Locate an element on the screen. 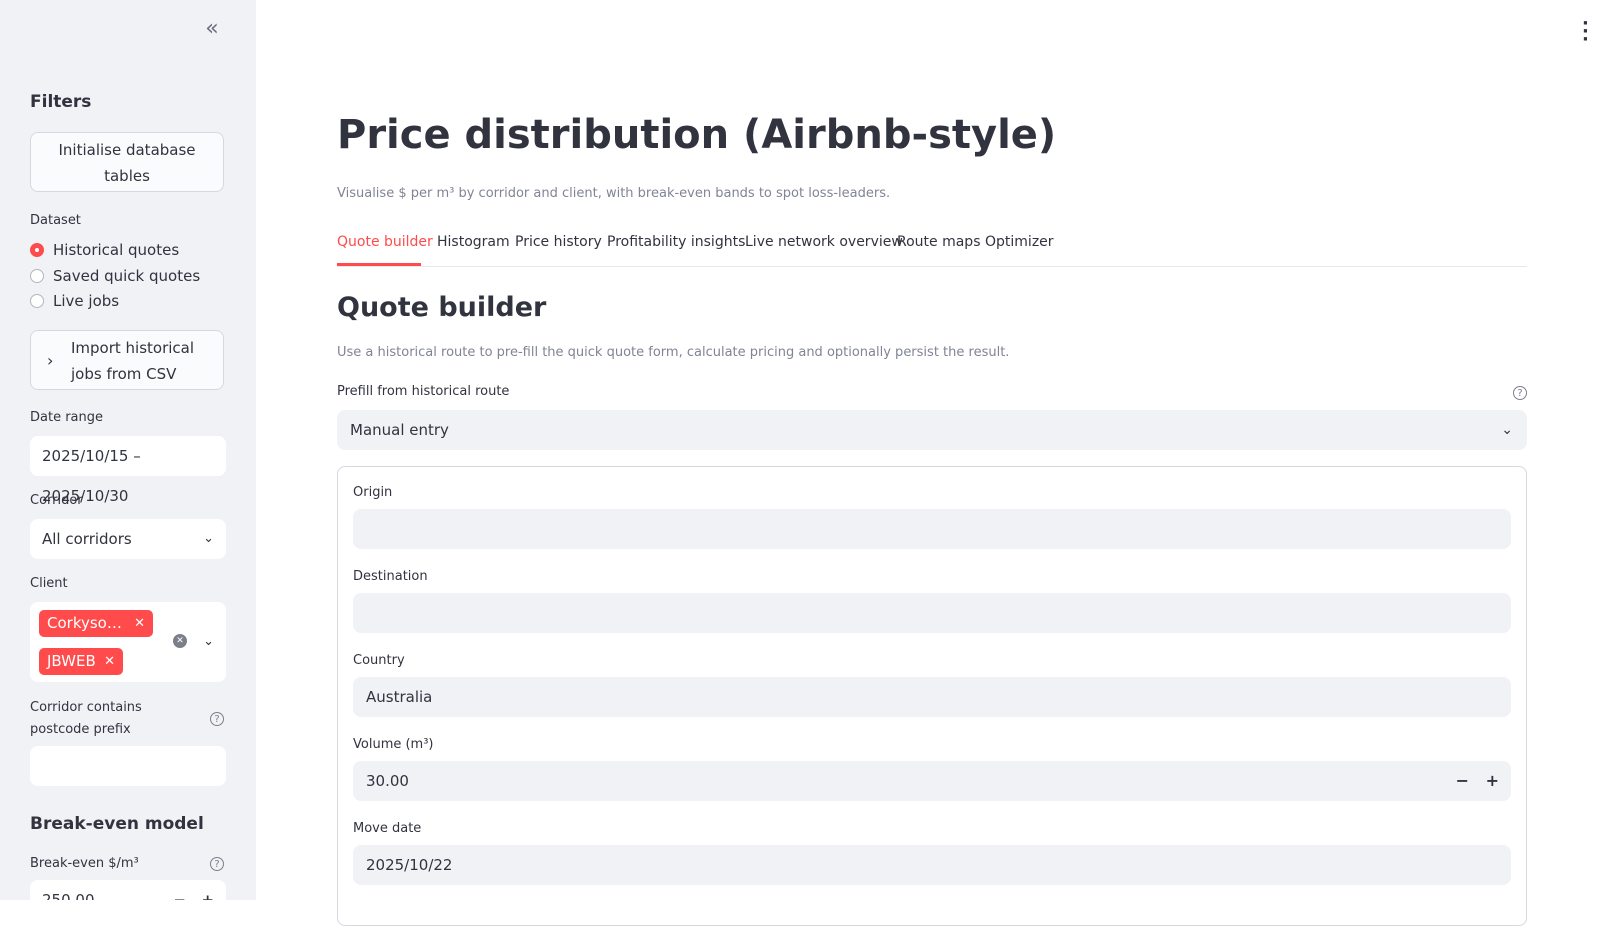 The height and width of the screenshot is (926, 1600). client-multiselect: Corkyso… ✕ JBWEB ✕ ✕ ⌄ is located at coordinates (128, 642).